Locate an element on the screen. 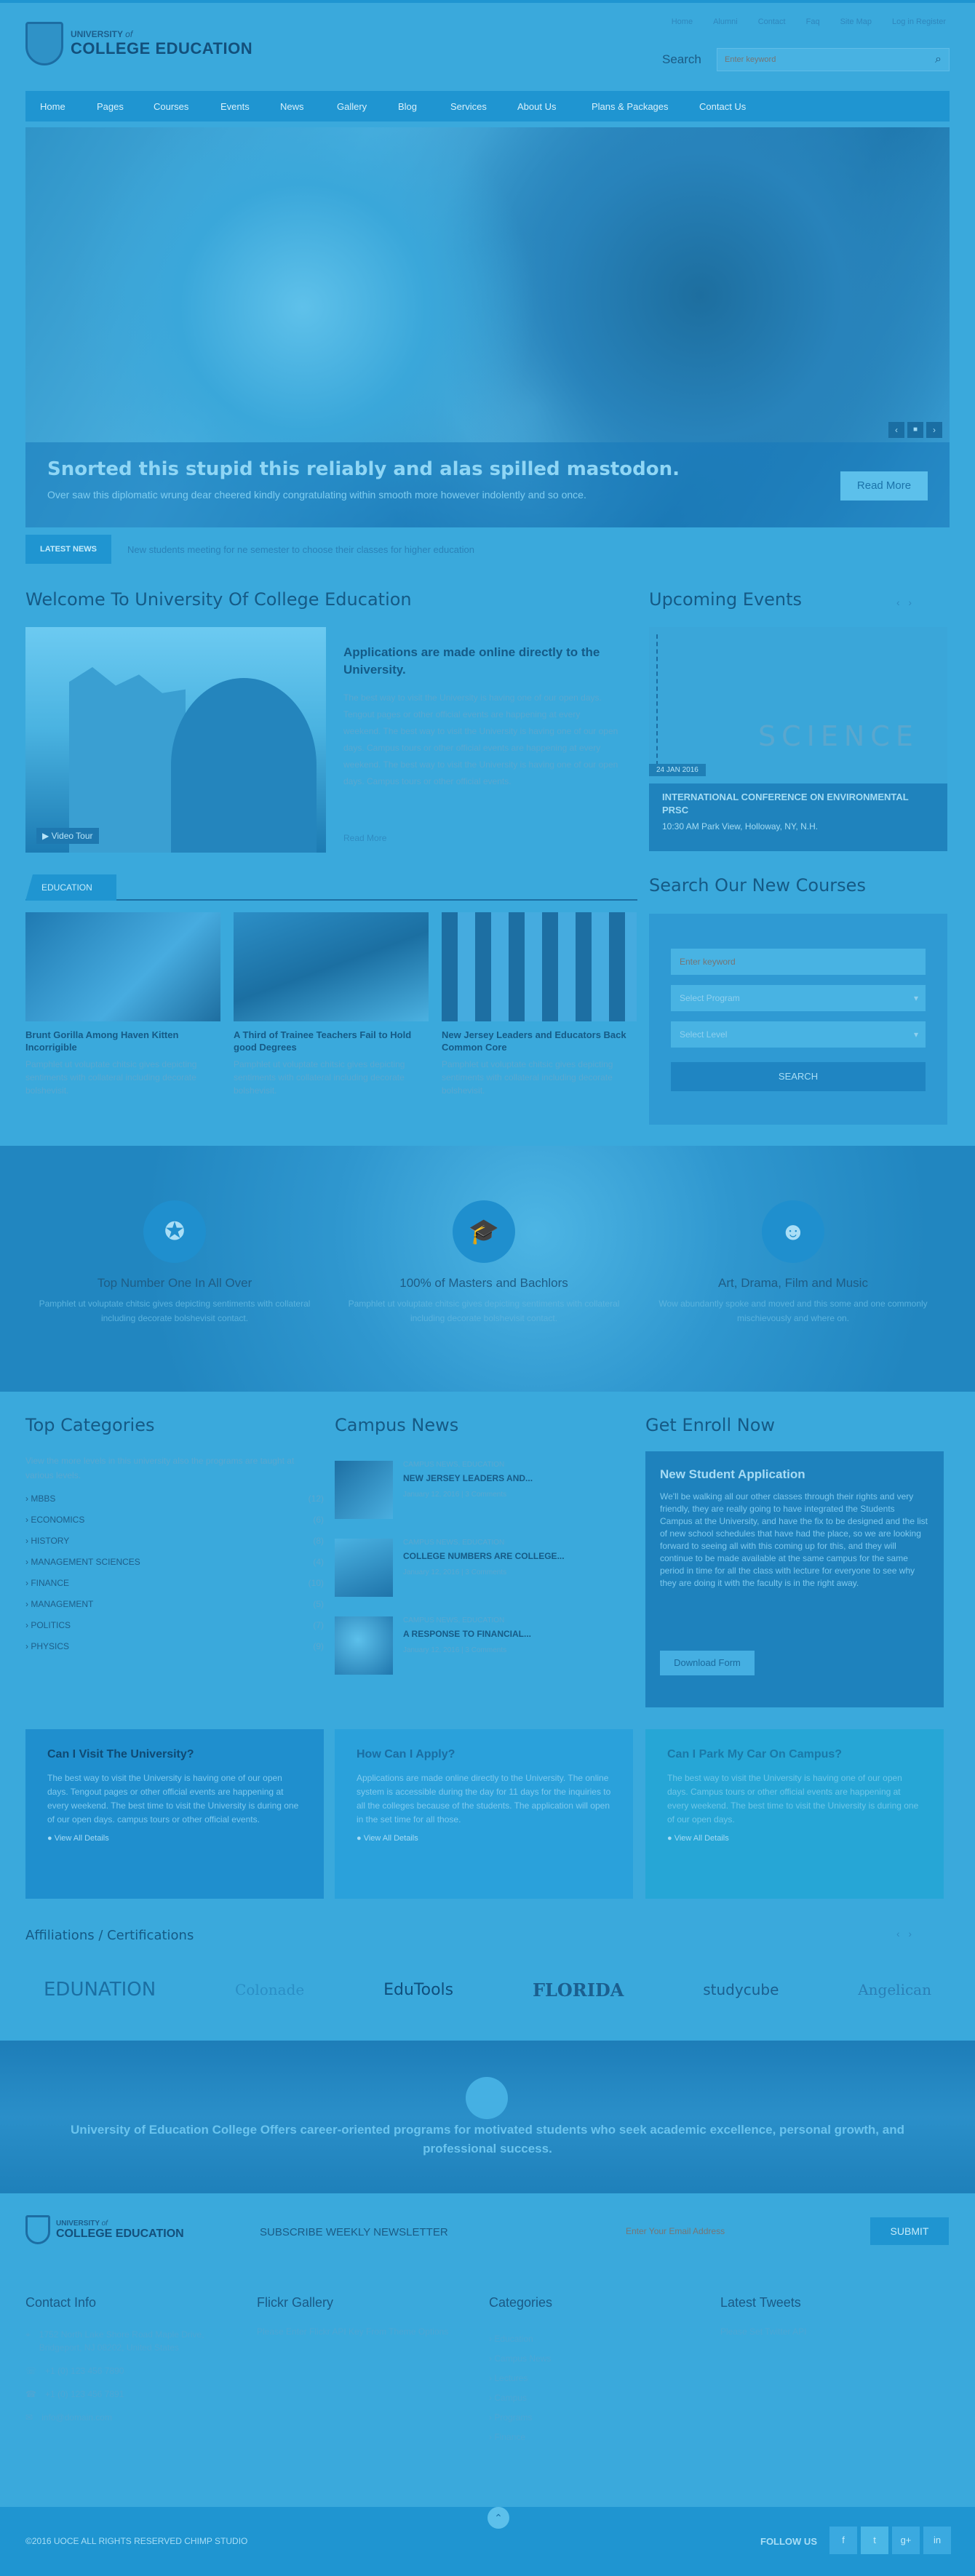  slider-prev-icon: ‹ is located at coordinates (896, 430).